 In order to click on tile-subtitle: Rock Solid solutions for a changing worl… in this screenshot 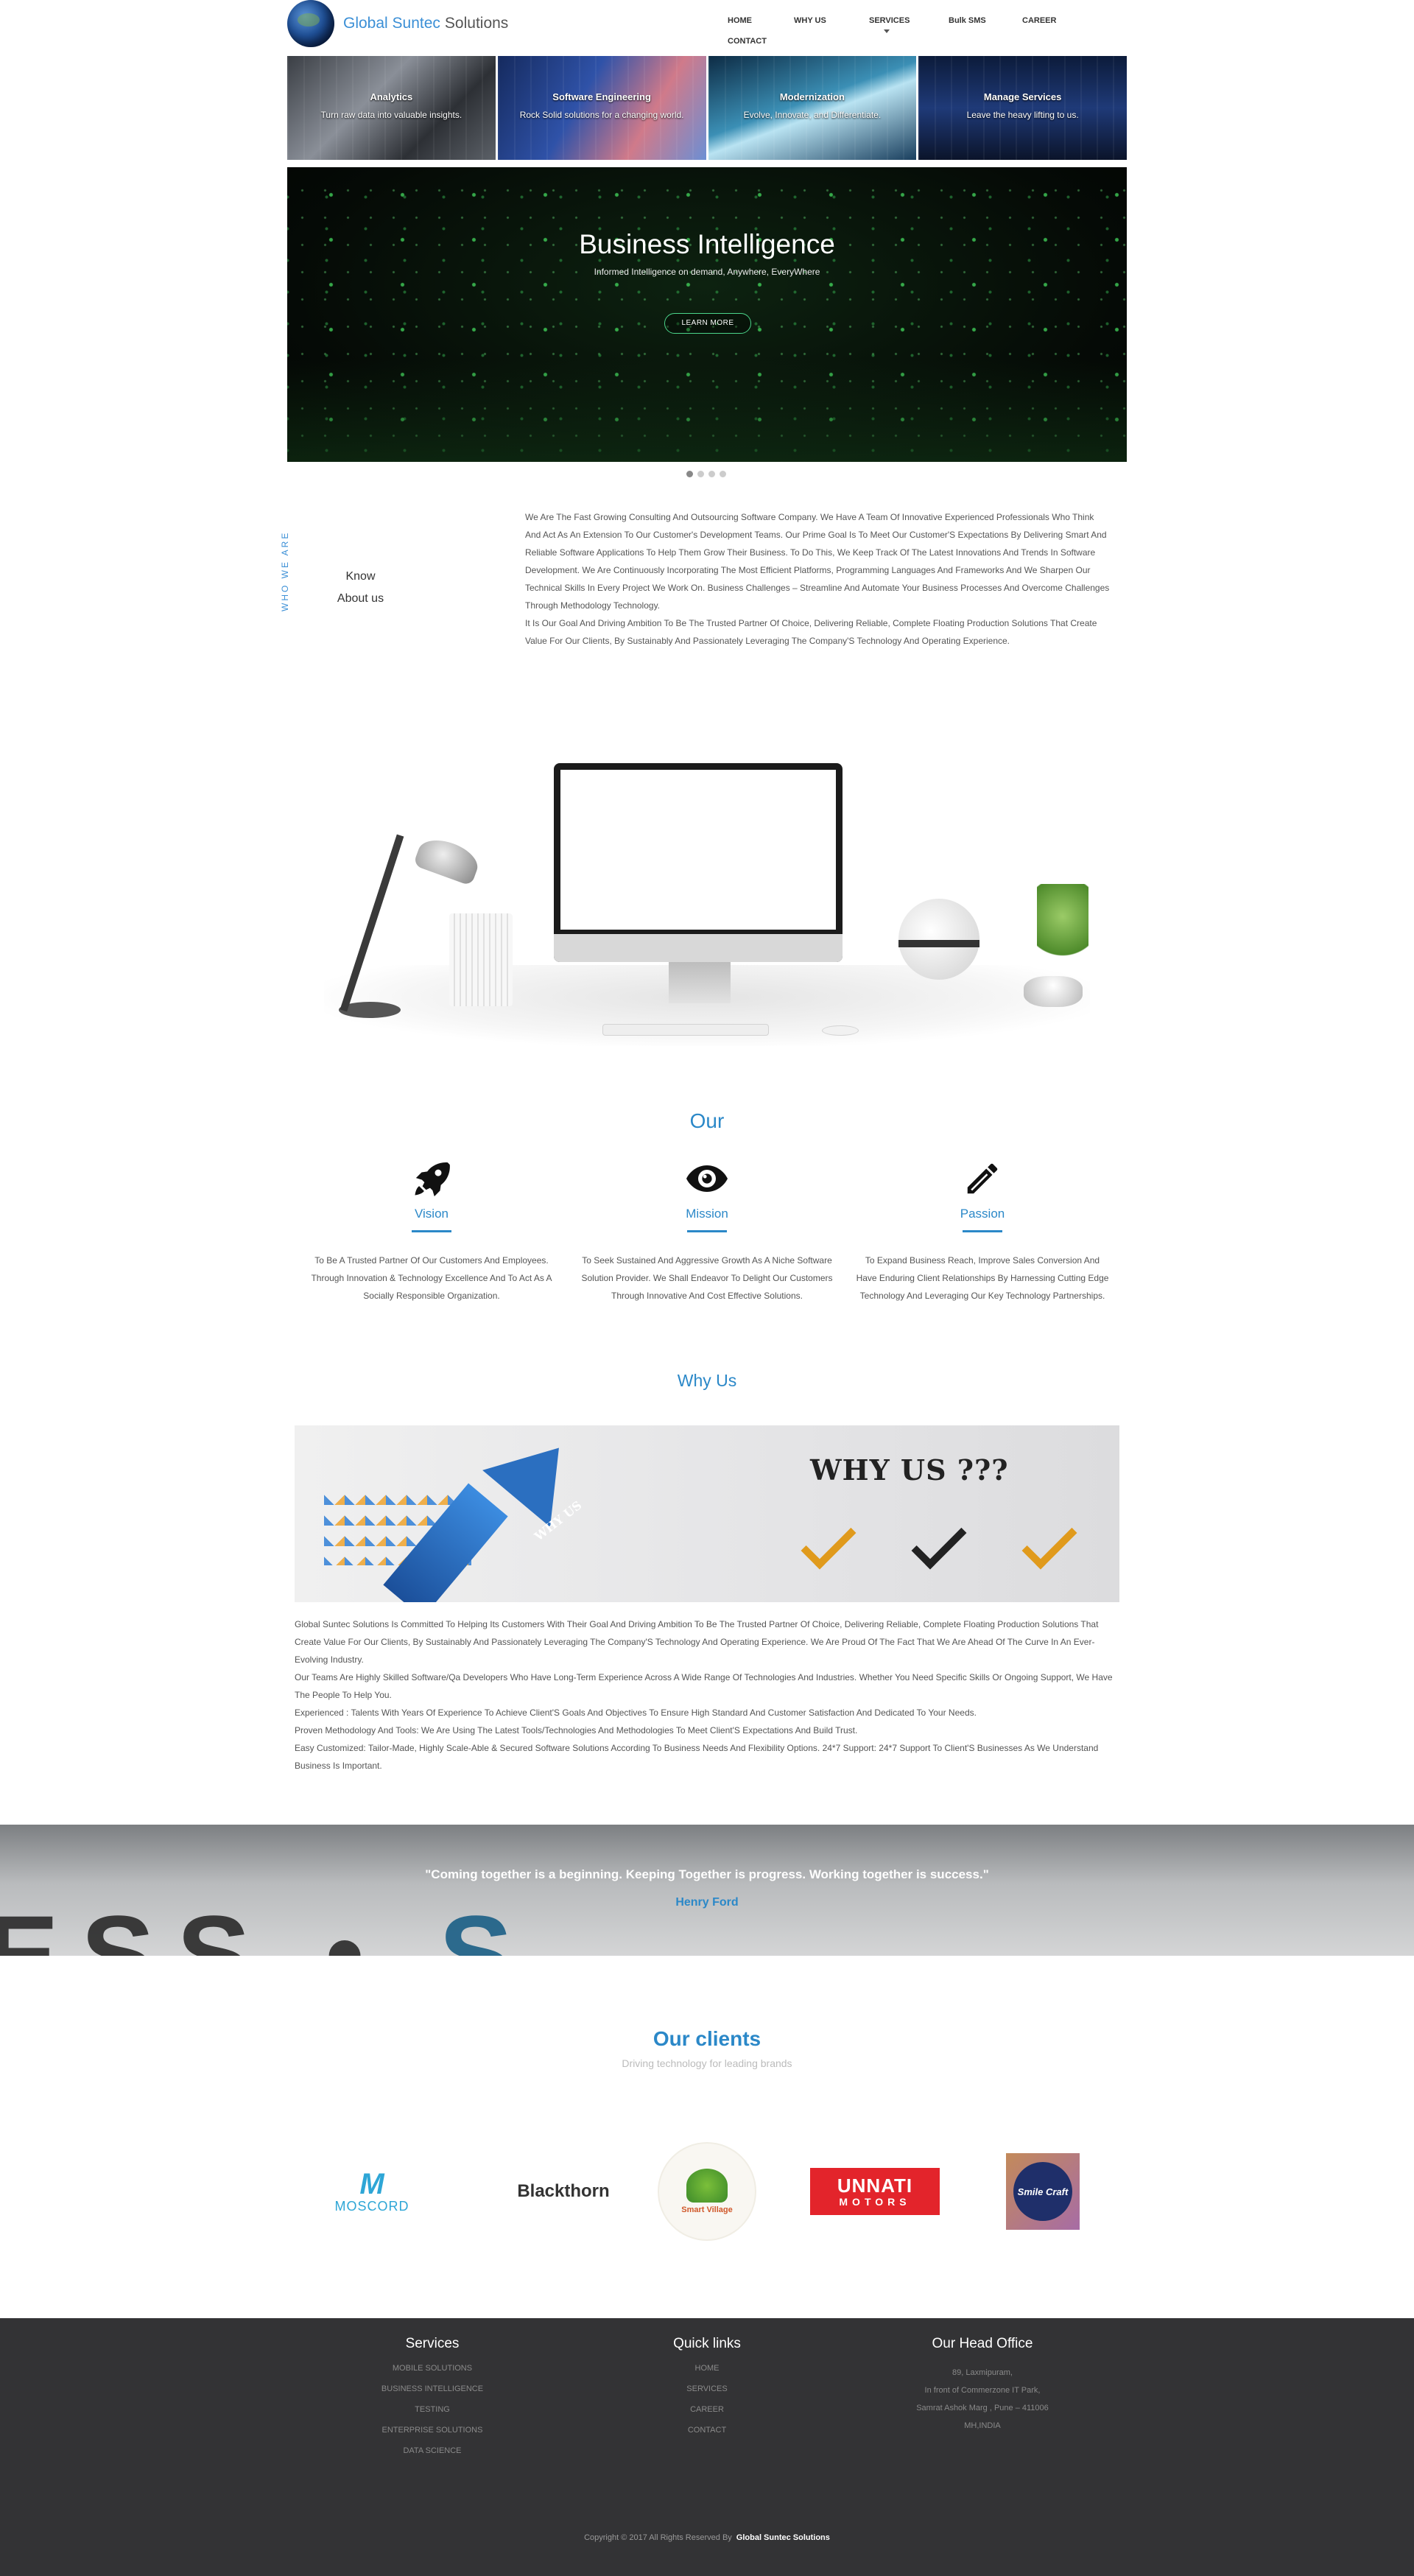, I will do `click(601, 115)`.